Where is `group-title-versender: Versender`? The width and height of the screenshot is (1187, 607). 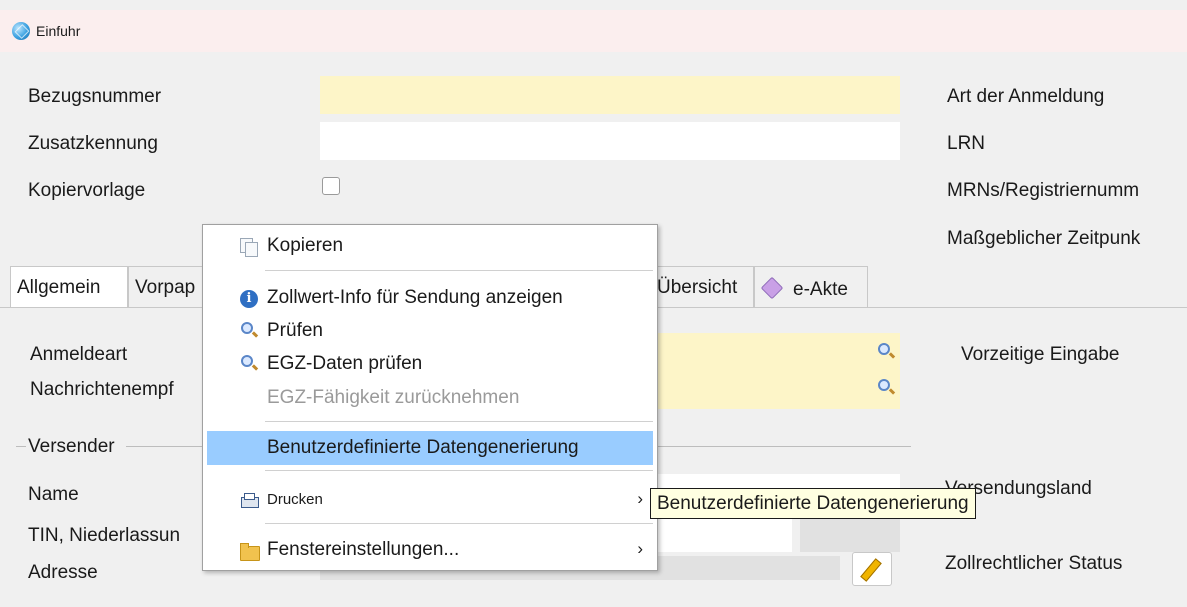 group-title-versender: Versender is located at coordinates (71, 446).